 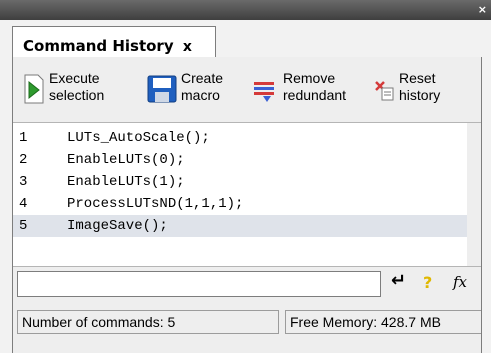 I want to click on history-line-selected: 5 ImageSave();, so click(x=240, y=226).